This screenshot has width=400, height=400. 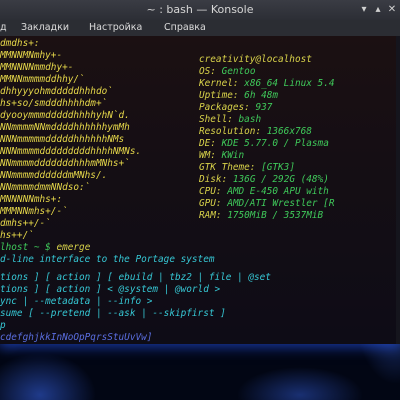 I want to click on logo-line: hs+so/smdddhhhhdm+`, so click(x=54, y=103).